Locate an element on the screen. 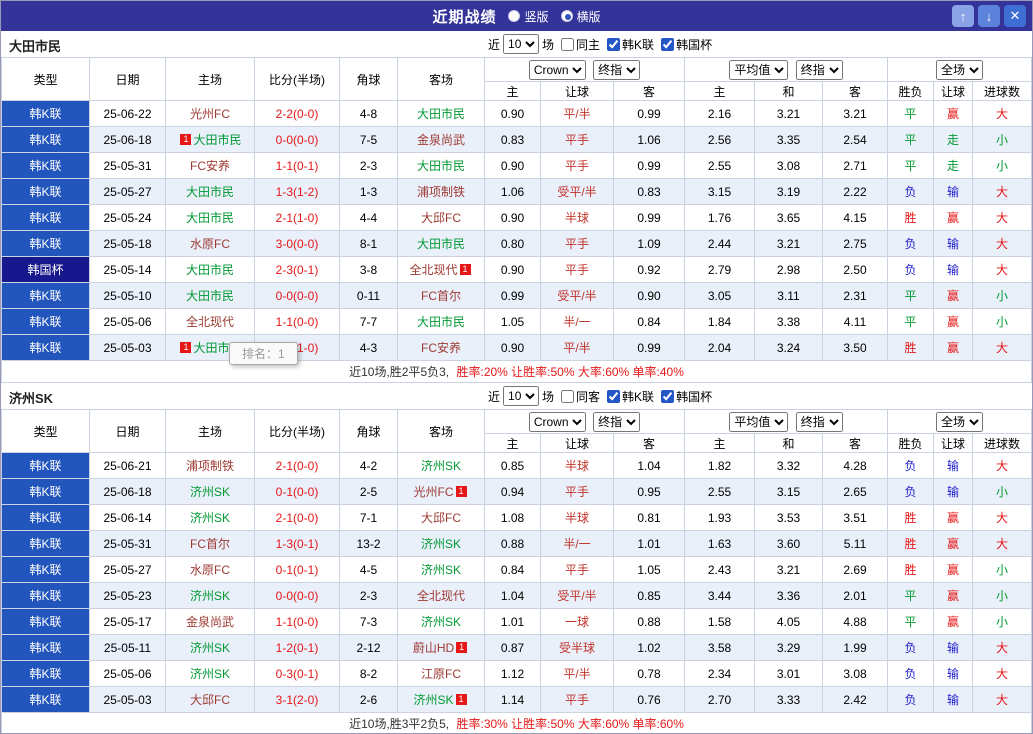 This screenshot has height=734, width=1033. close-button: ✕ is located at coordinates (1015, 16).